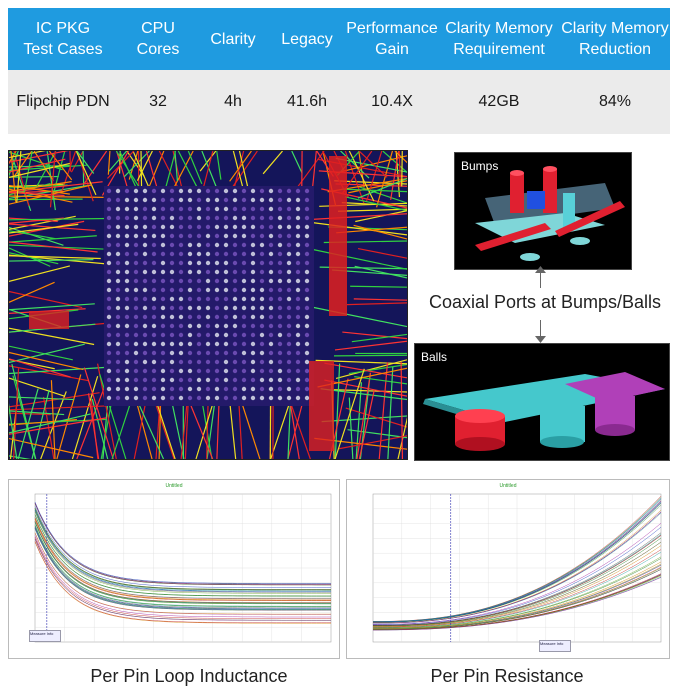 This screenshot has width=678, height=695. What do you see at coordinates (392, 39) in the screenshot?
I see `header-performance-gain: Performance Gain` at bounding box center [392, 39].